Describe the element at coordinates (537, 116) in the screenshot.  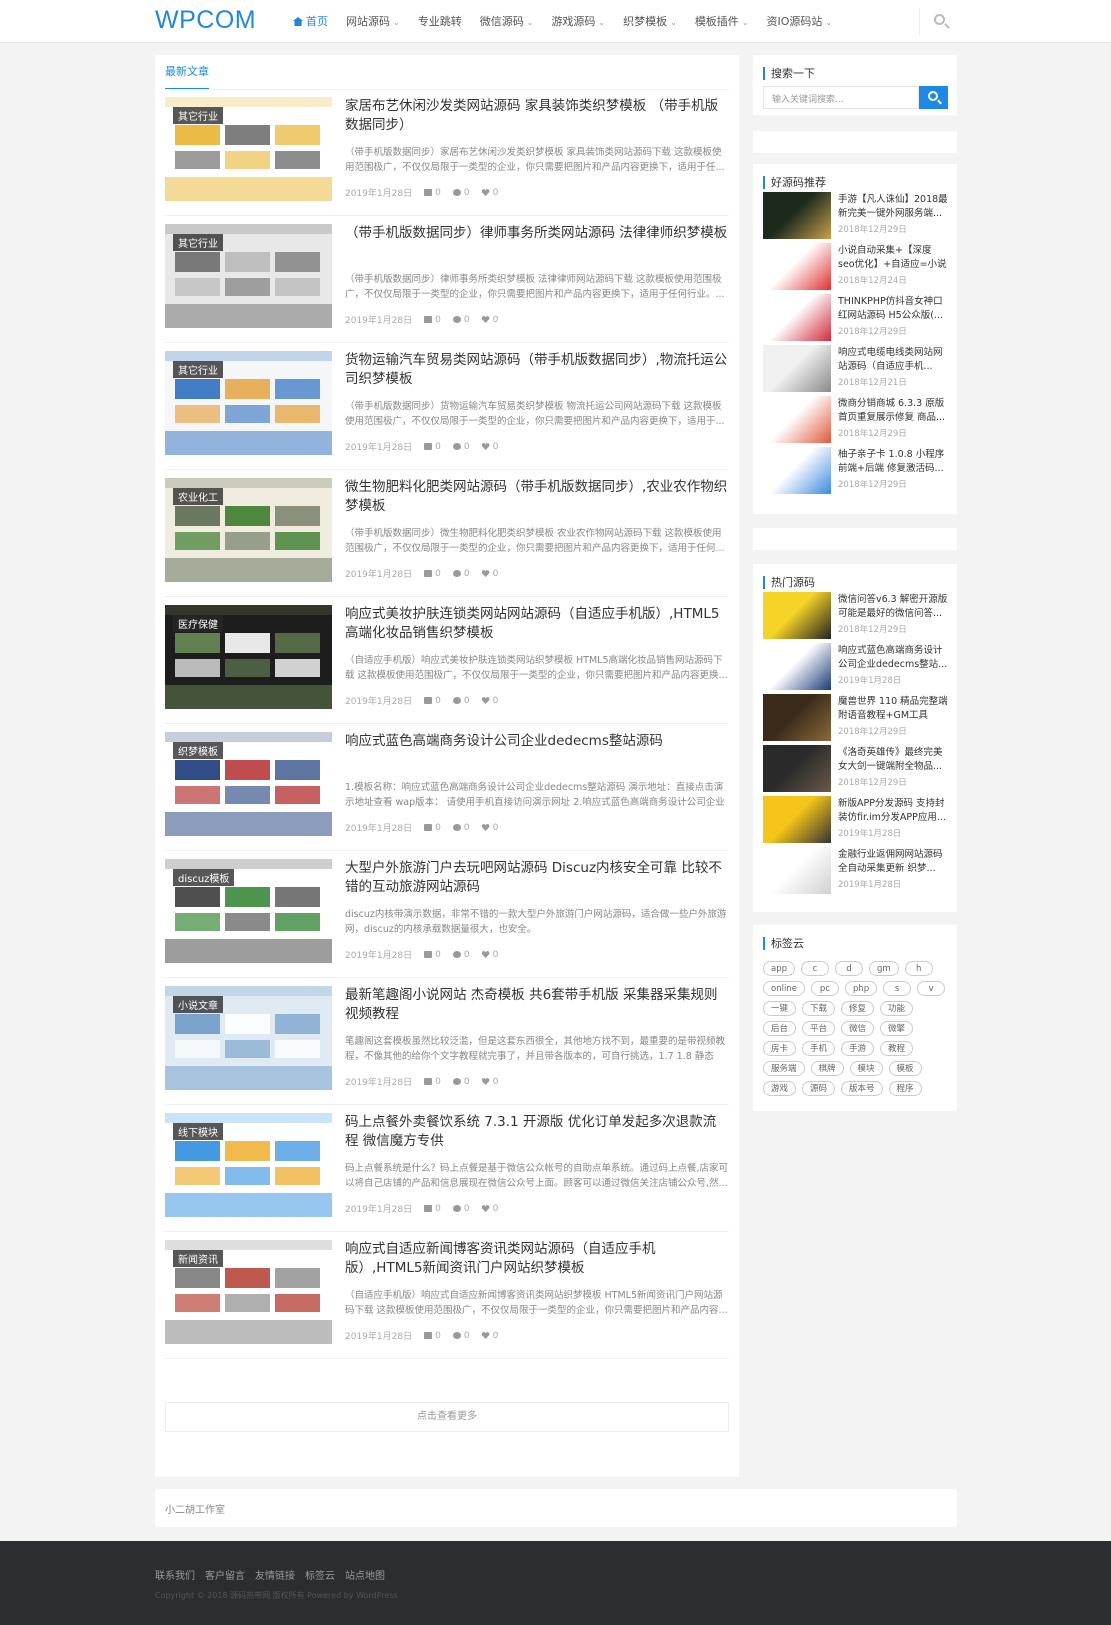
I see `article-title: 家居布艺休闲沙发类网站源码 家具装饰类织梦模板 （带手机版数据同步）` at that location.